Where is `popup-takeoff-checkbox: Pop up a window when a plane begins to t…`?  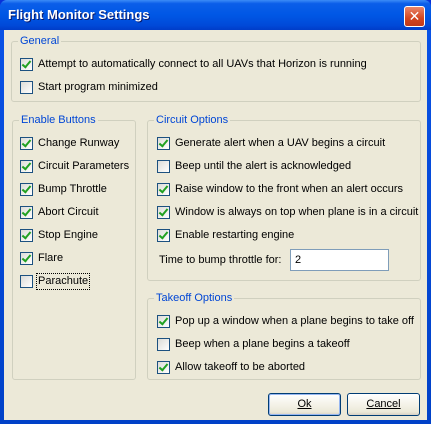
popup-takeoff-checkbox: Pop up a window when a plane begins to t… is located at coordinates (285, 321).